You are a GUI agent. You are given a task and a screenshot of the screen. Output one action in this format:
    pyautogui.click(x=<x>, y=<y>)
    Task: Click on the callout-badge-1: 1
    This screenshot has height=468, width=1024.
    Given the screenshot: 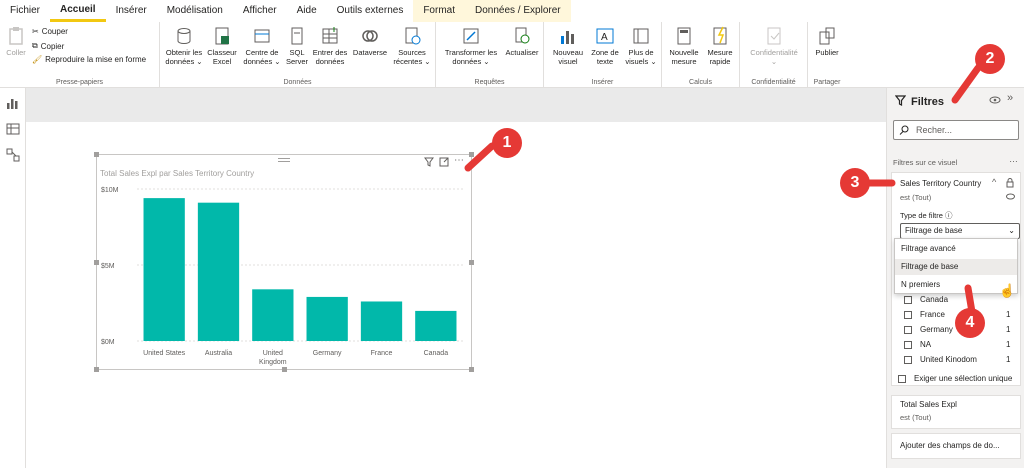 What is the action you would take?
    pyautogui.click(x=507, y=143)
    